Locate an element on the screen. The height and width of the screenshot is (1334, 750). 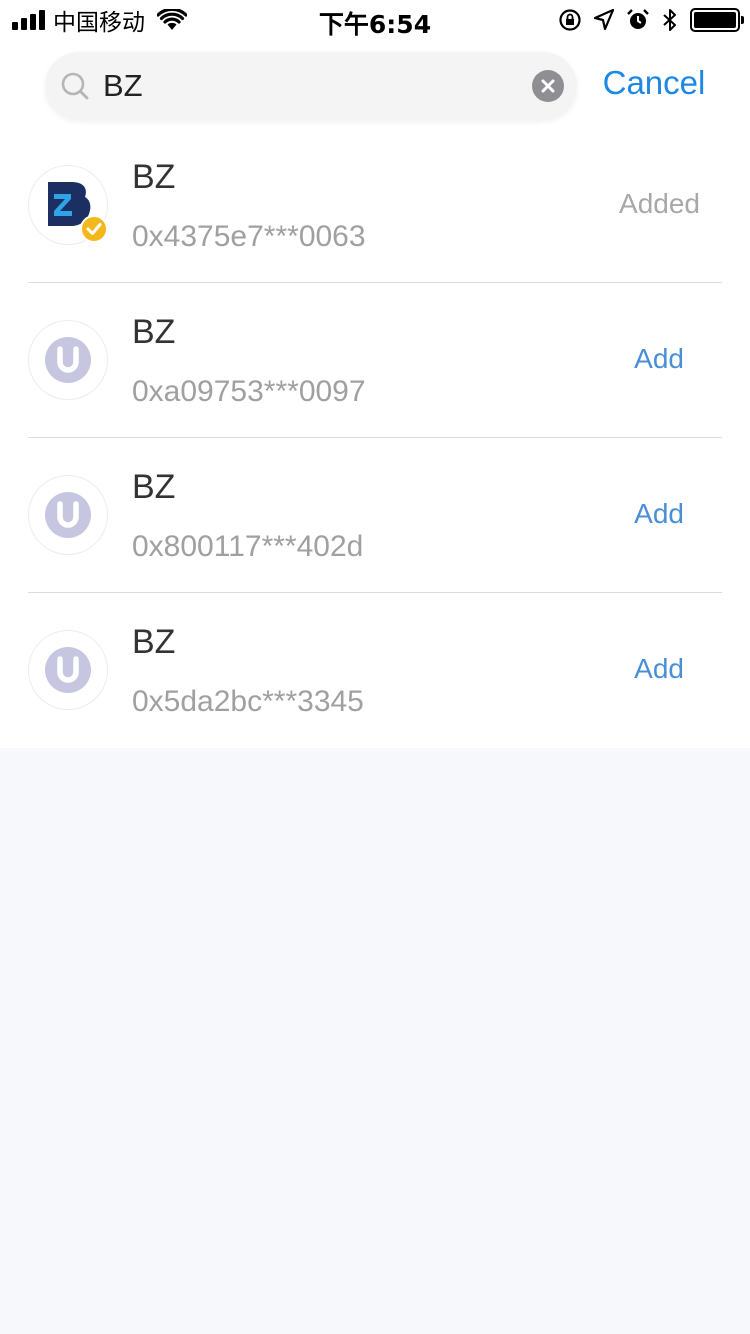
bluetooth-icon is located at coordinates (669, 20).